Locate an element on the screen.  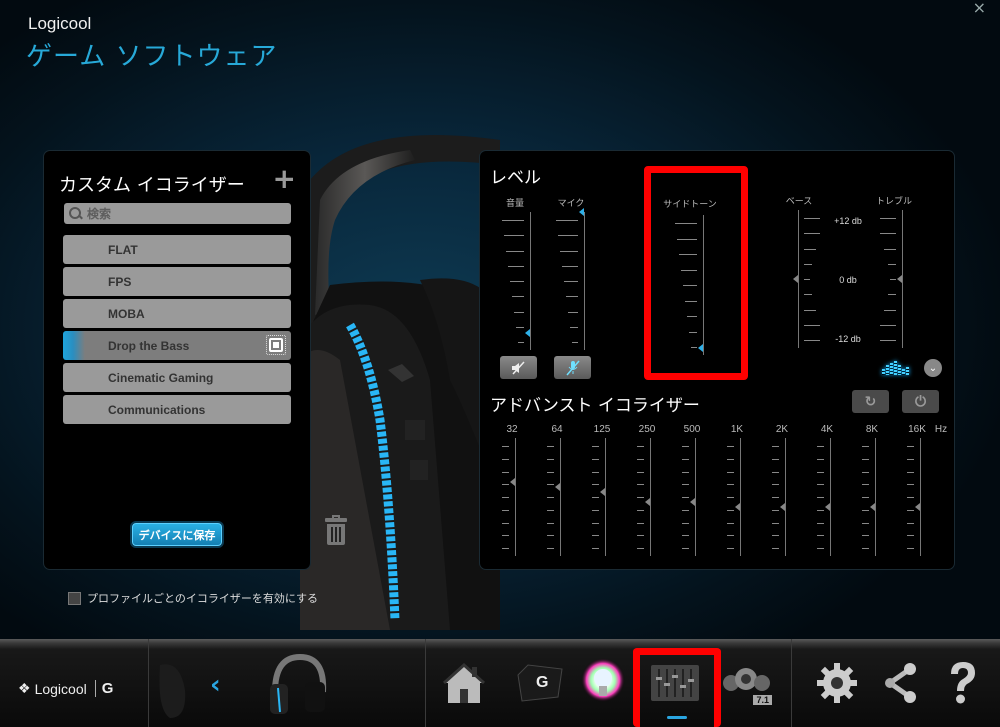
share-icon is located at coordinates (900, 683).